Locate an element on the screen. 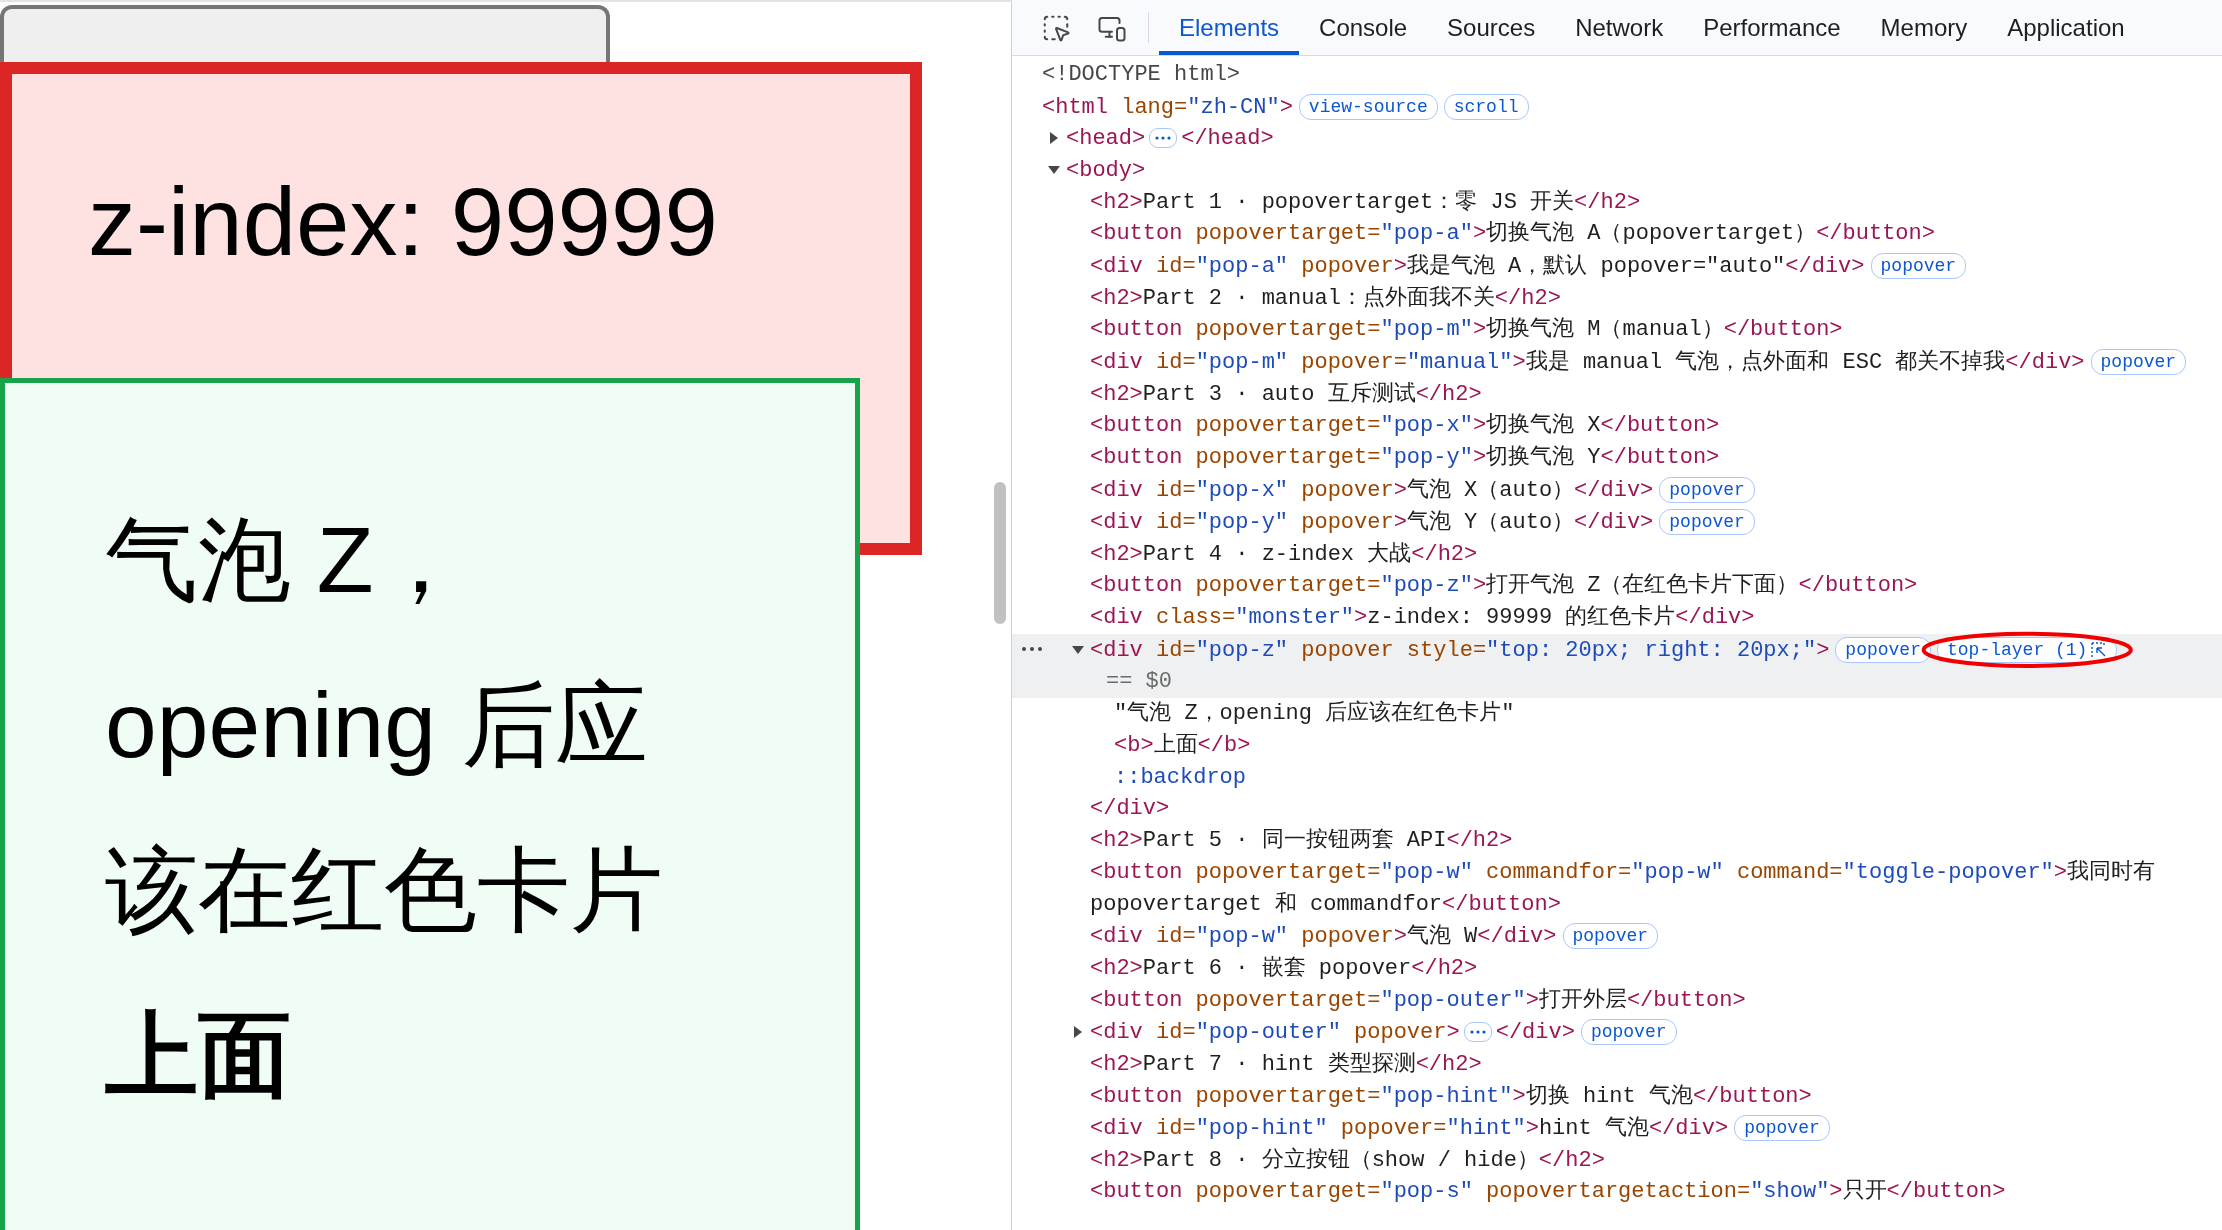 The width and height of the screenshot is (2222, 1230). tree-row: <div class="monster">z-index: 99999 的红色卡片</div> is located at coordinates (1617, 618).